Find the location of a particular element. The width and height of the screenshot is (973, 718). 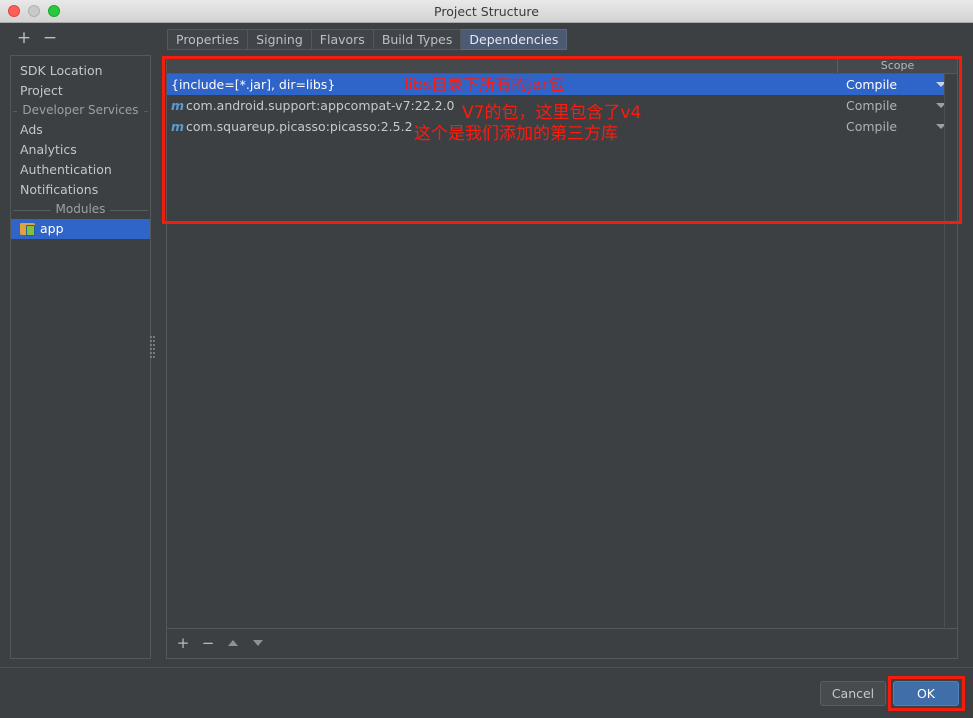

tab-dependencies: Dependencies is located at coordinates (514, 39).